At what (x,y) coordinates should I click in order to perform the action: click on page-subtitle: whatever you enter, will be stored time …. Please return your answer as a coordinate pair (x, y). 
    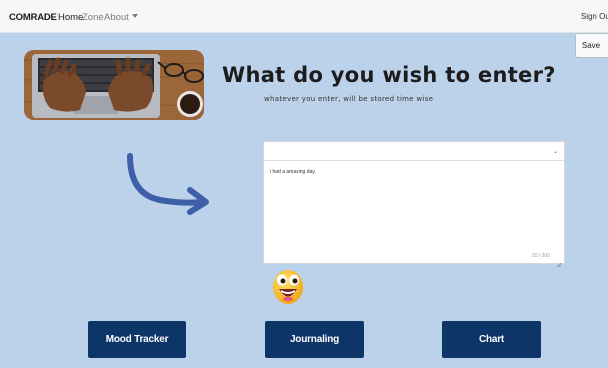
    Looking at the image, I should click on (349, 99).